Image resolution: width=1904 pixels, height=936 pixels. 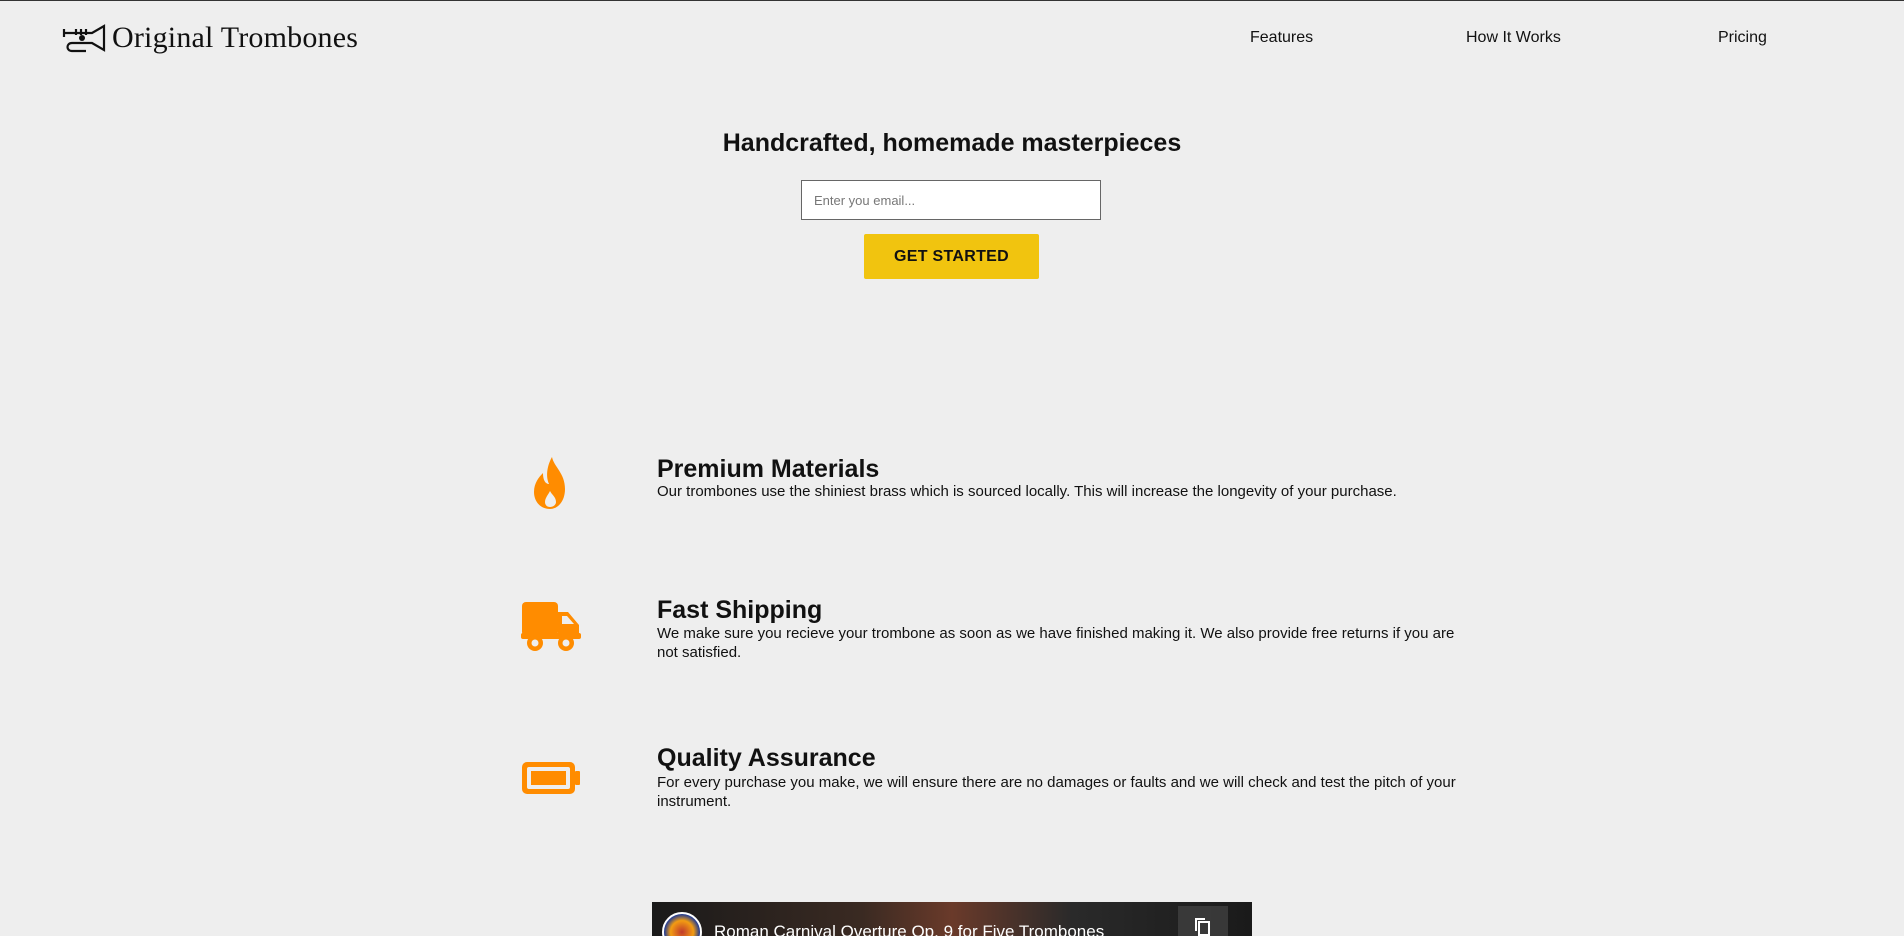 What do you see at coordinates (1202, 927) in the screenshot?
I see `copy-icon` at bounding box center [1202, 927].